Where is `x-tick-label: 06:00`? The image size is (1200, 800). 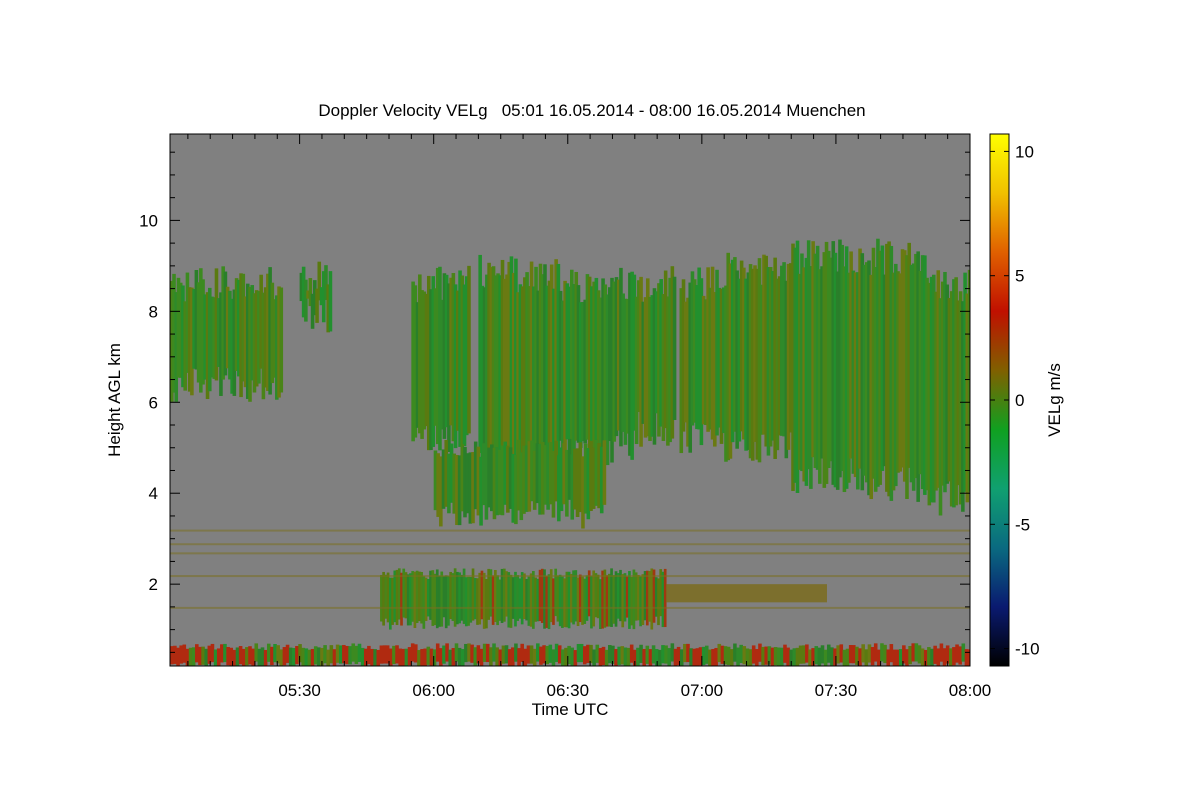
x-tick-label: 06:00 is located at coordinates (433, 690).